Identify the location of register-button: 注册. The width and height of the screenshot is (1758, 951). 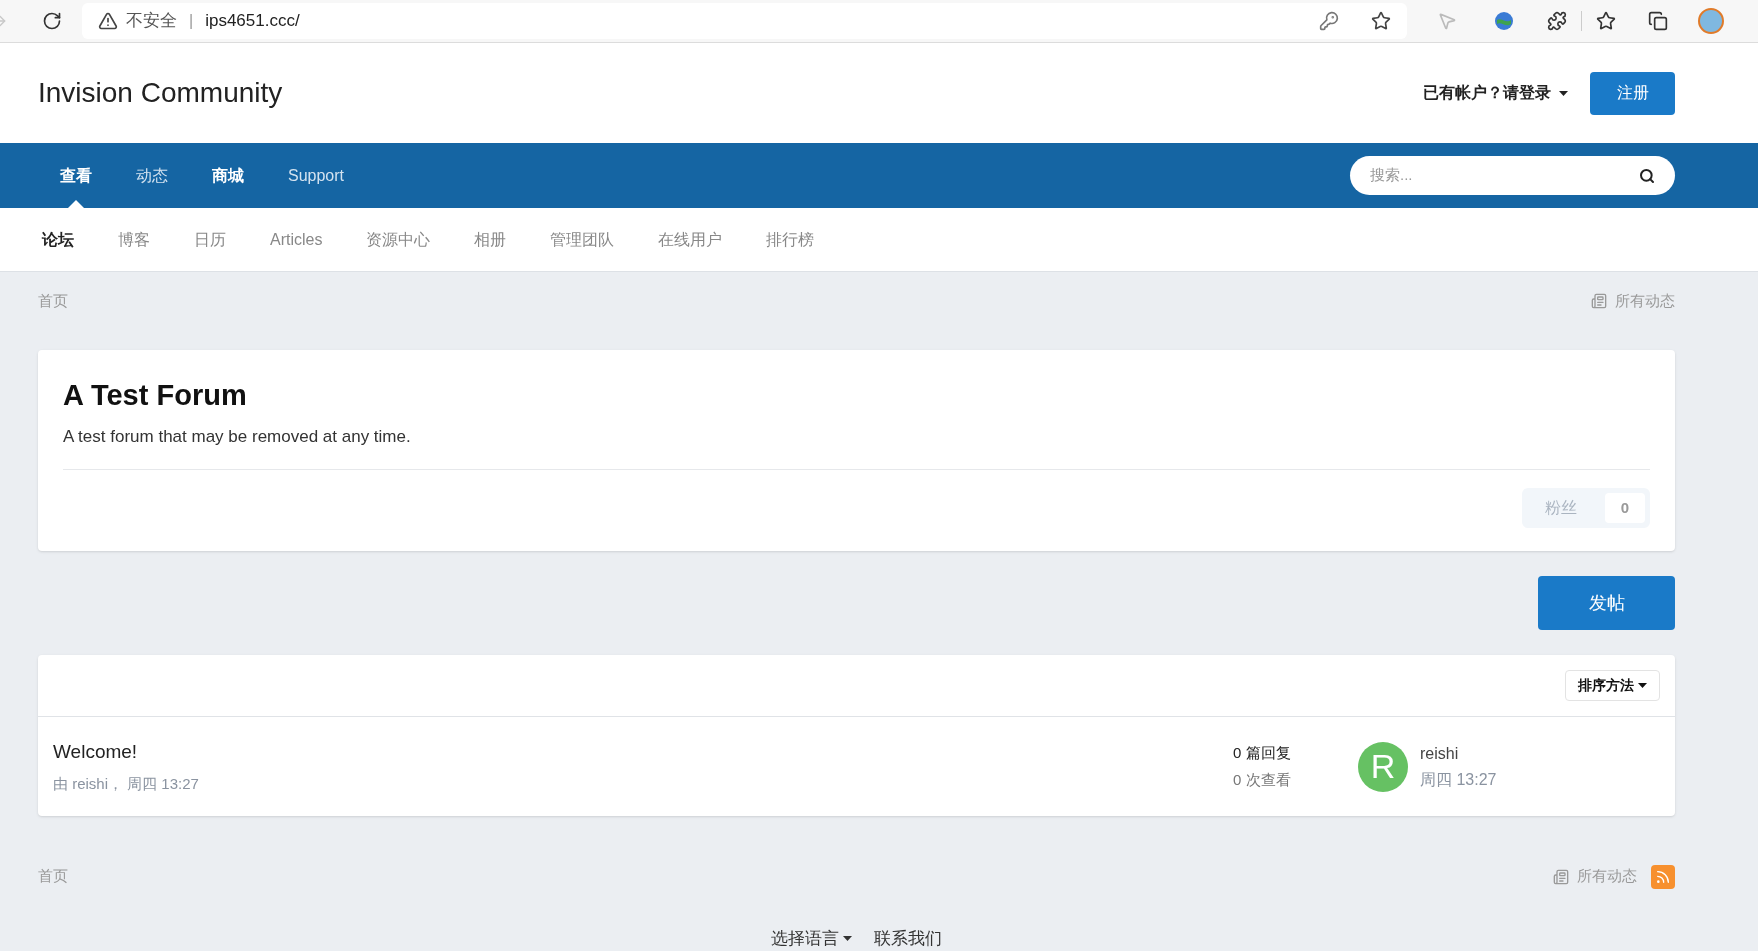
(1632, 93).